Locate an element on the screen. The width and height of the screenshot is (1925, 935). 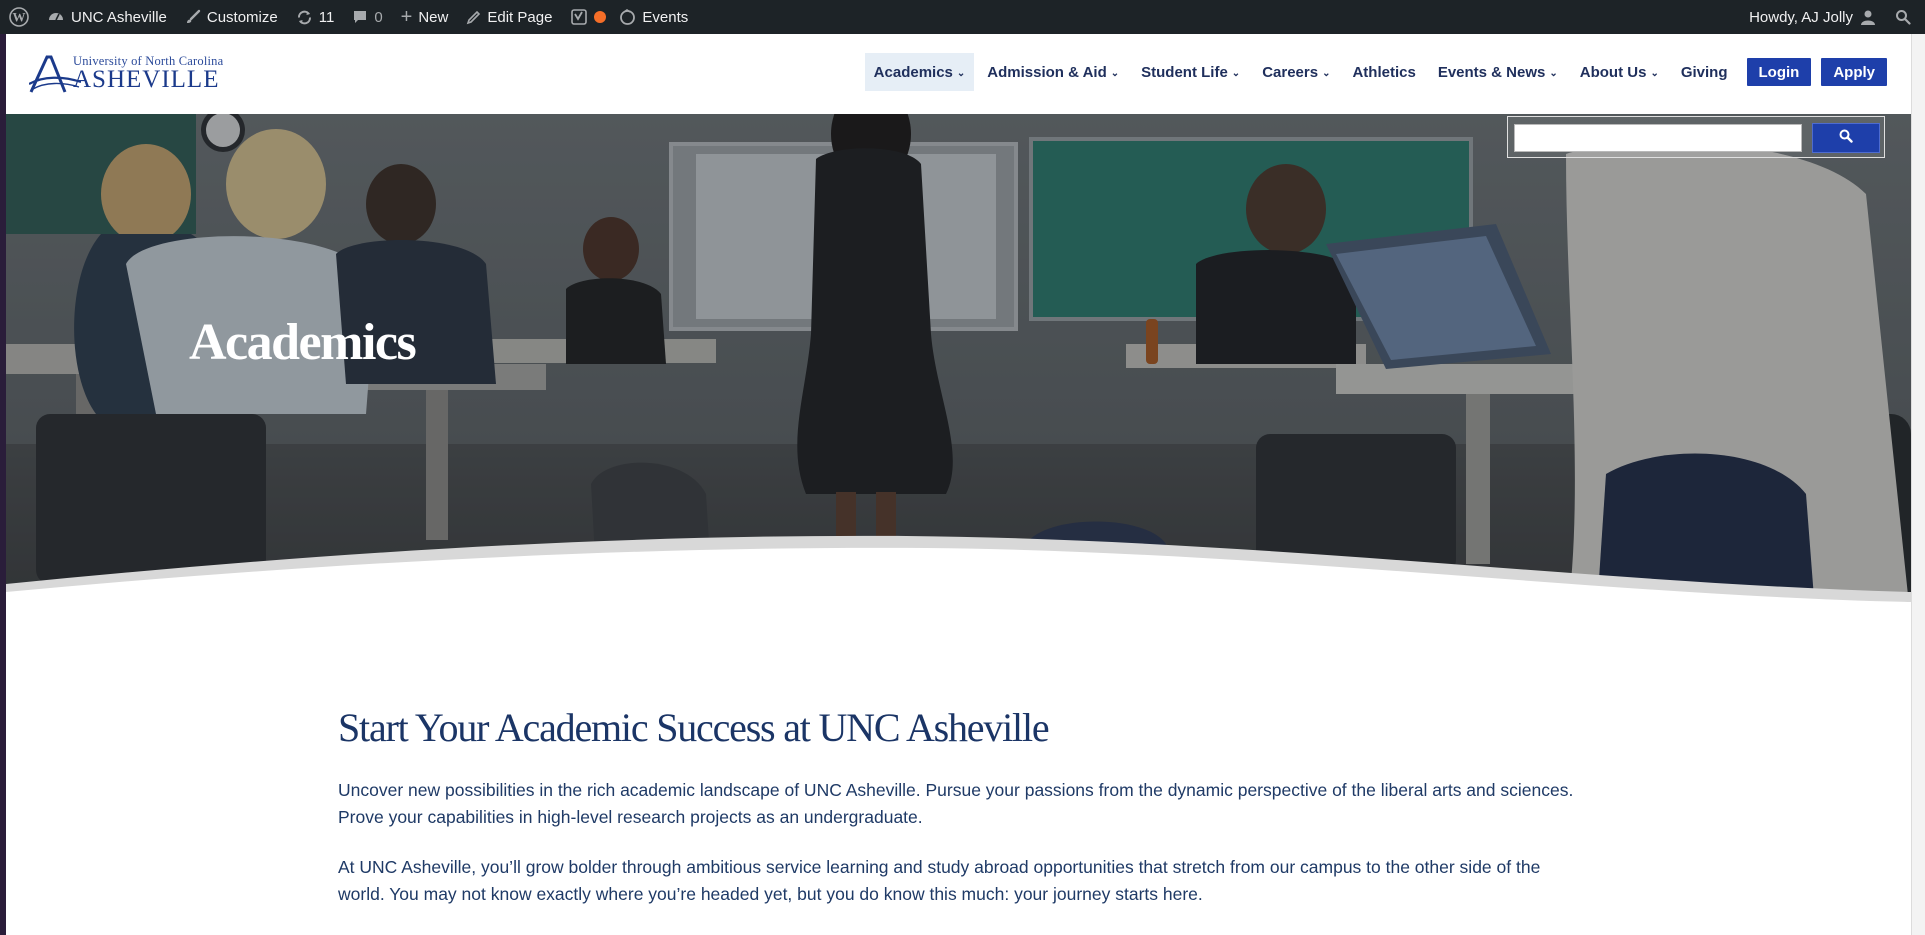
pencil-icon is located at coordinates (473, 17).